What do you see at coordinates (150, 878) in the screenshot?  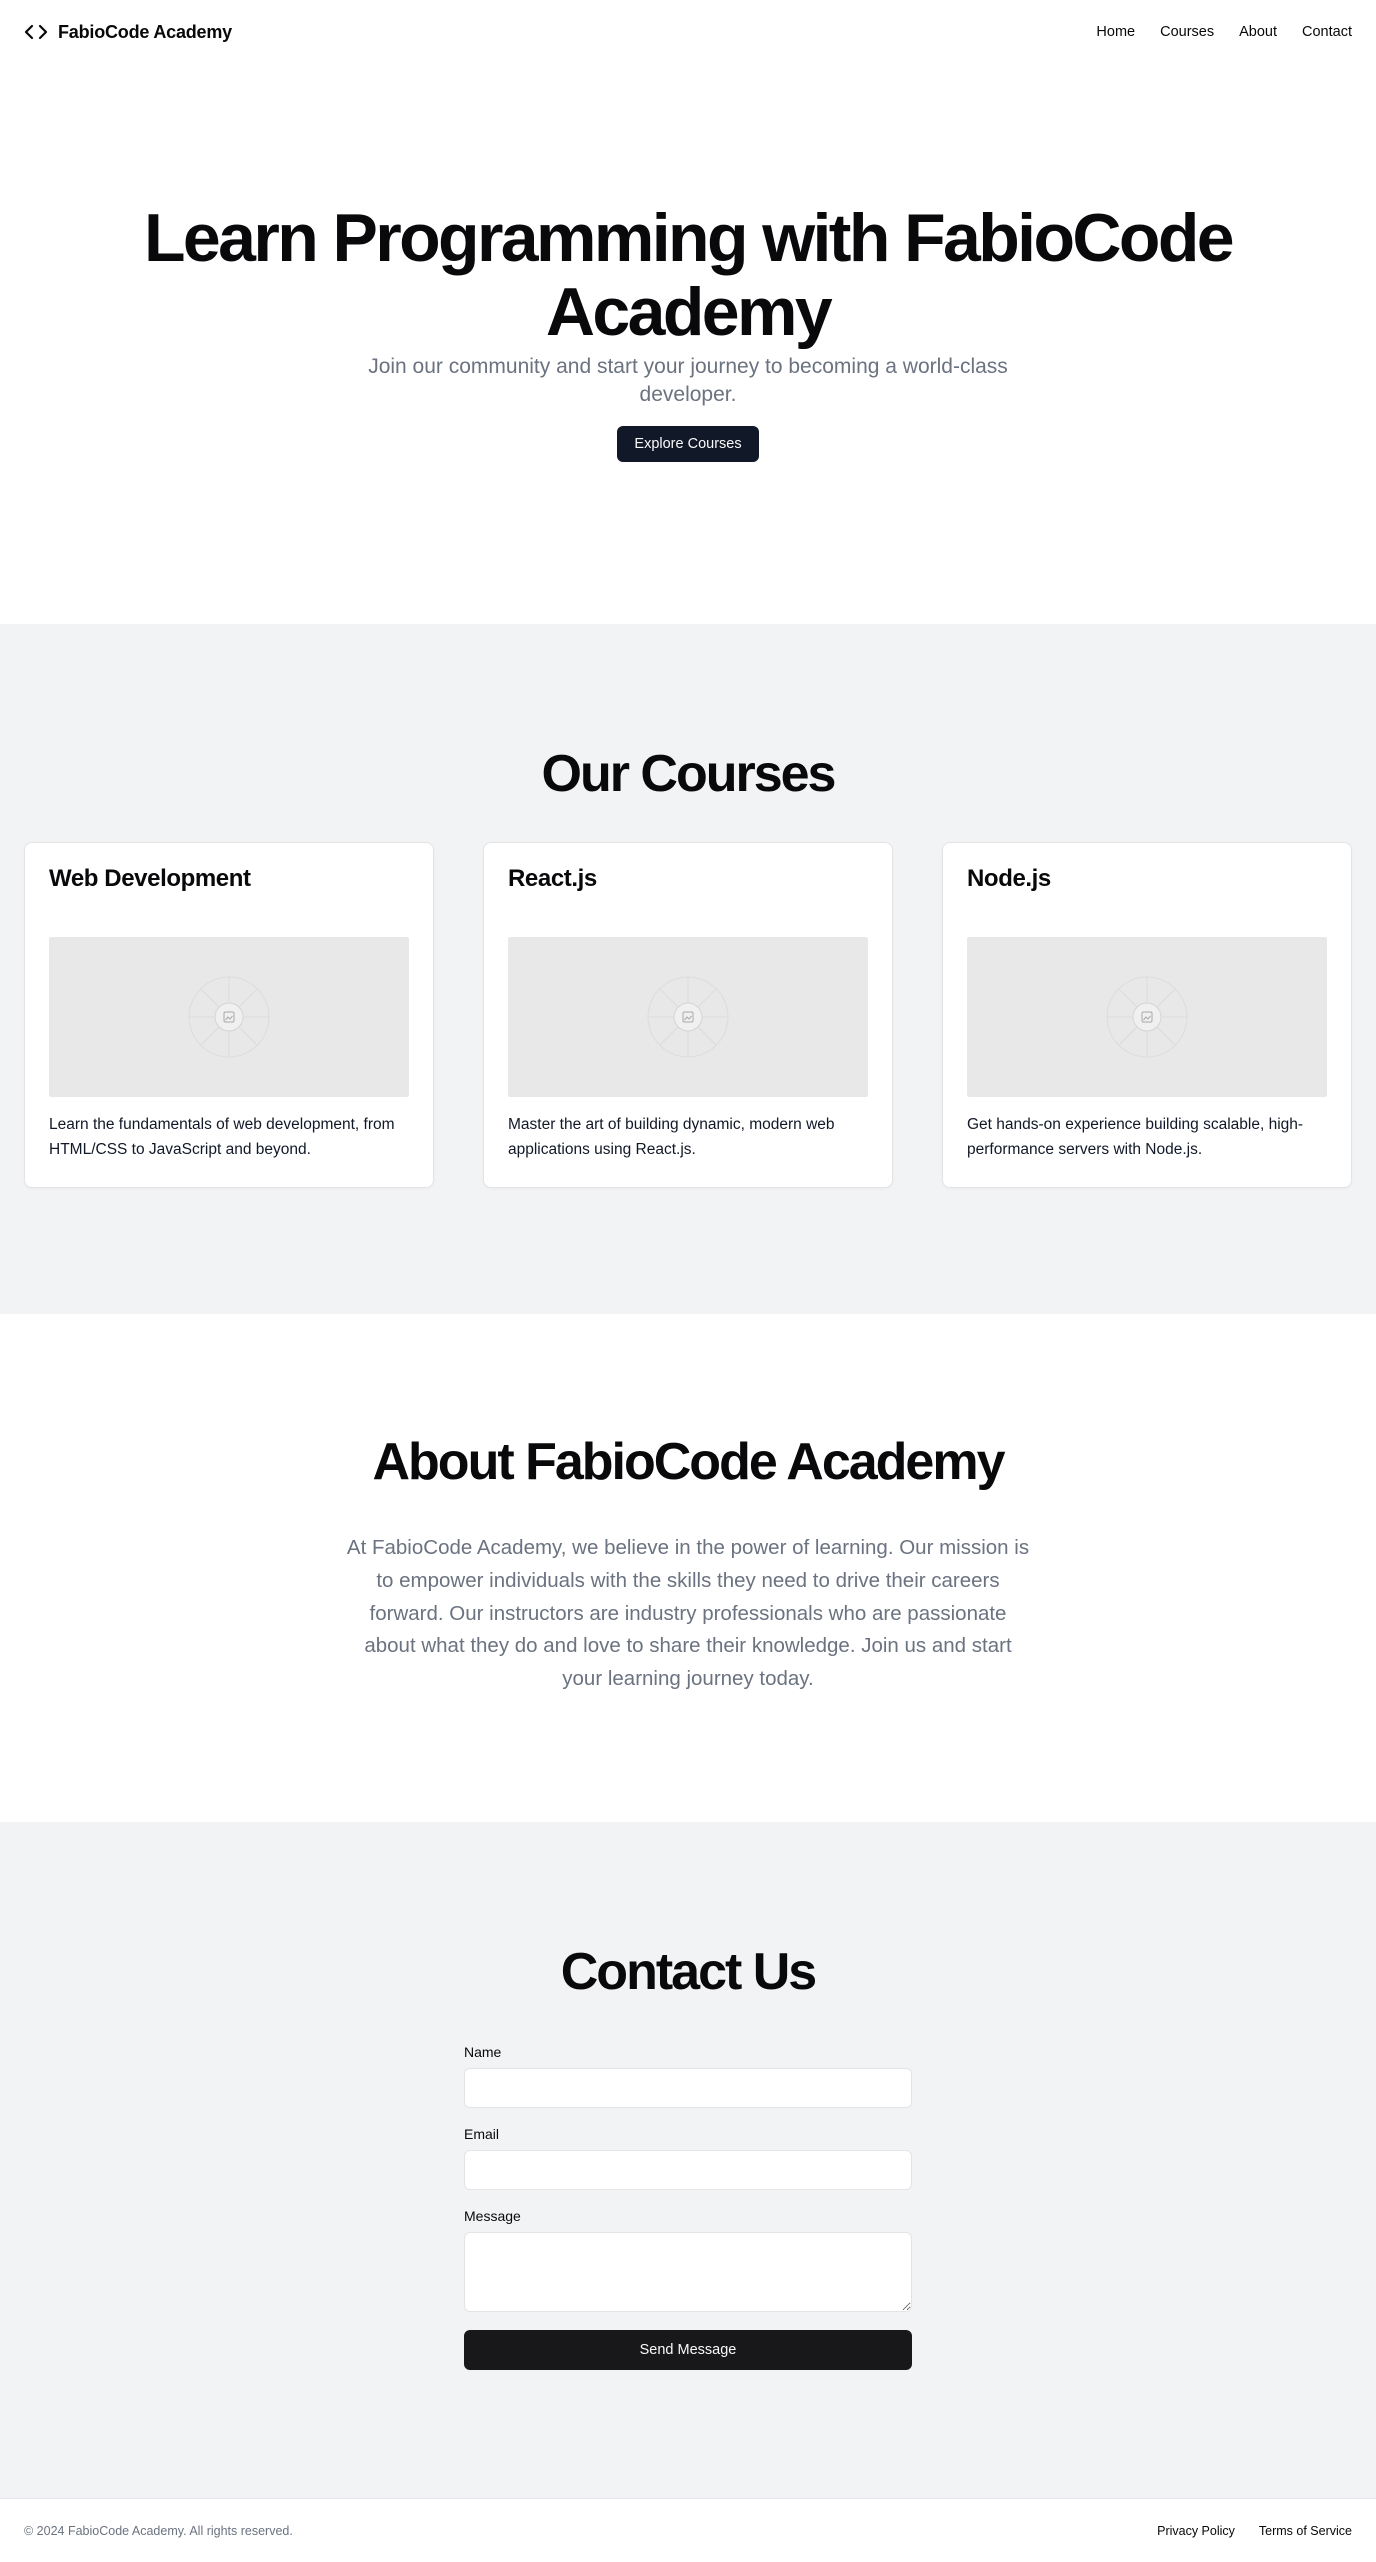 I see `course-title: Web Development` at bounding box center [150, 878].